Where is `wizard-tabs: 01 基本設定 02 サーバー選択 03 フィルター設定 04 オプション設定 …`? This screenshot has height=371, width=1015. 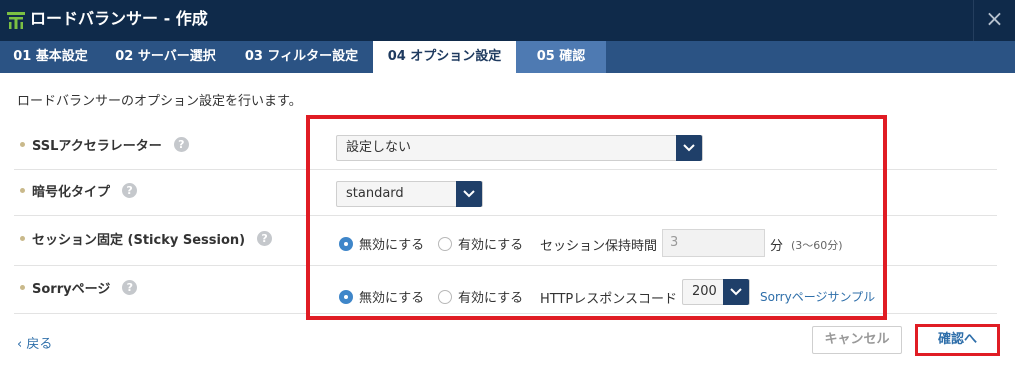
wizard-tabs: 01 基本設定 02 サーバー選択 03 フィルター設定 04 オプション設定 … is located at coordinates (507, 57).